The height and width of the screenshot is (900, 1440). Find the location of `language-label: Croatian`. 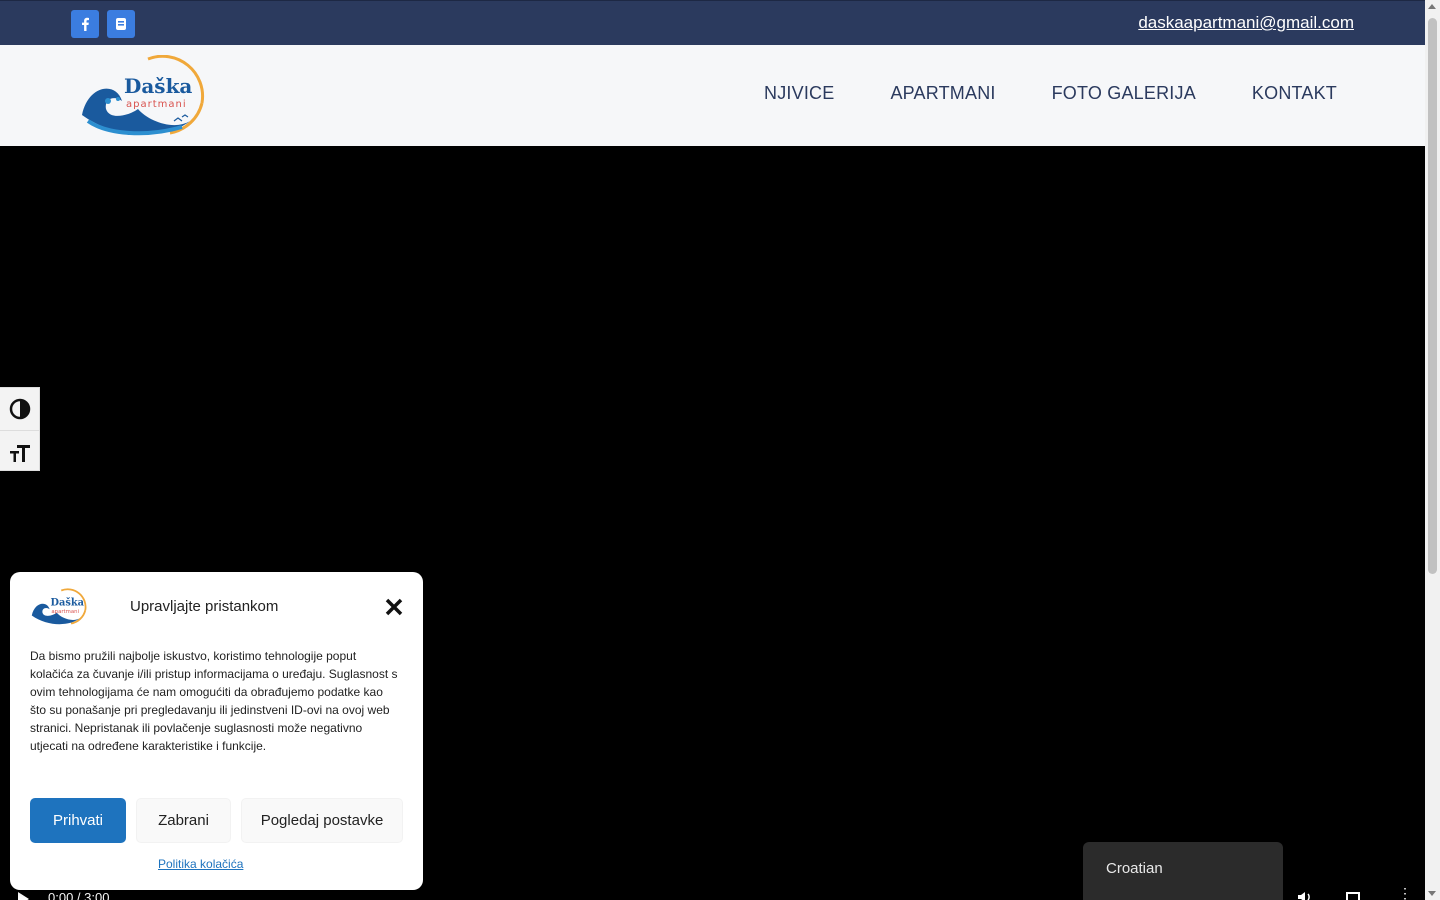

language-label: Croatian is located at coordinates (1134, 868).